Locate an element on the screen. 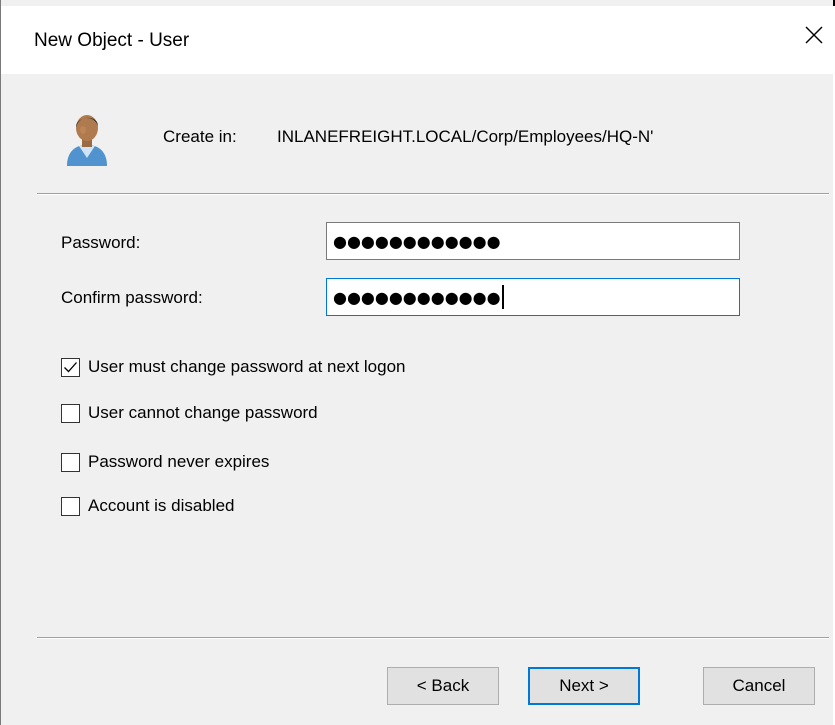 The height and width of the screenshot is (725, 835). option-label: Password never expires is located at coordinates (179, 461).